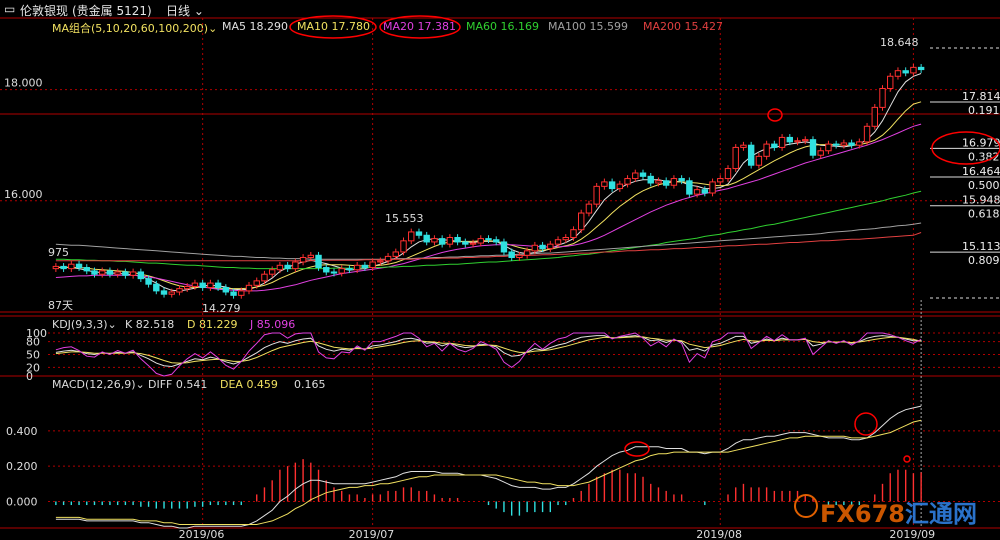 This screenshot has width=1000, height=540. Describe the element at coordinates (404, 218) in the screenshot. I see `price-annotation: 15.553` at that location.